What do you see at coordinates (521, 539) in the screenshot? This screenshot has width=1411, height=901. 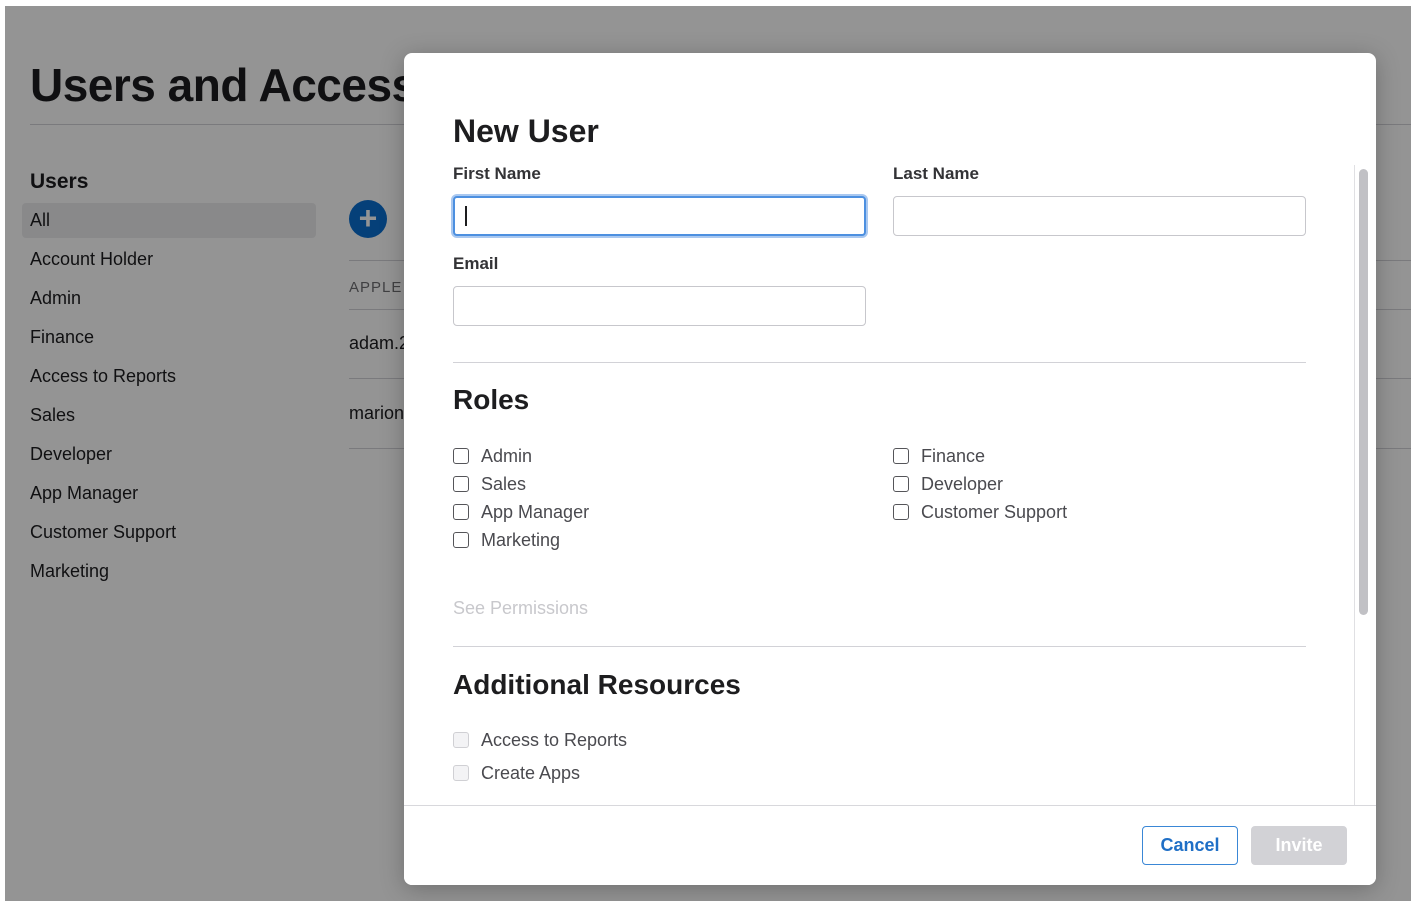 I see `role-label: Marketing` at bounding box center [521, 539].